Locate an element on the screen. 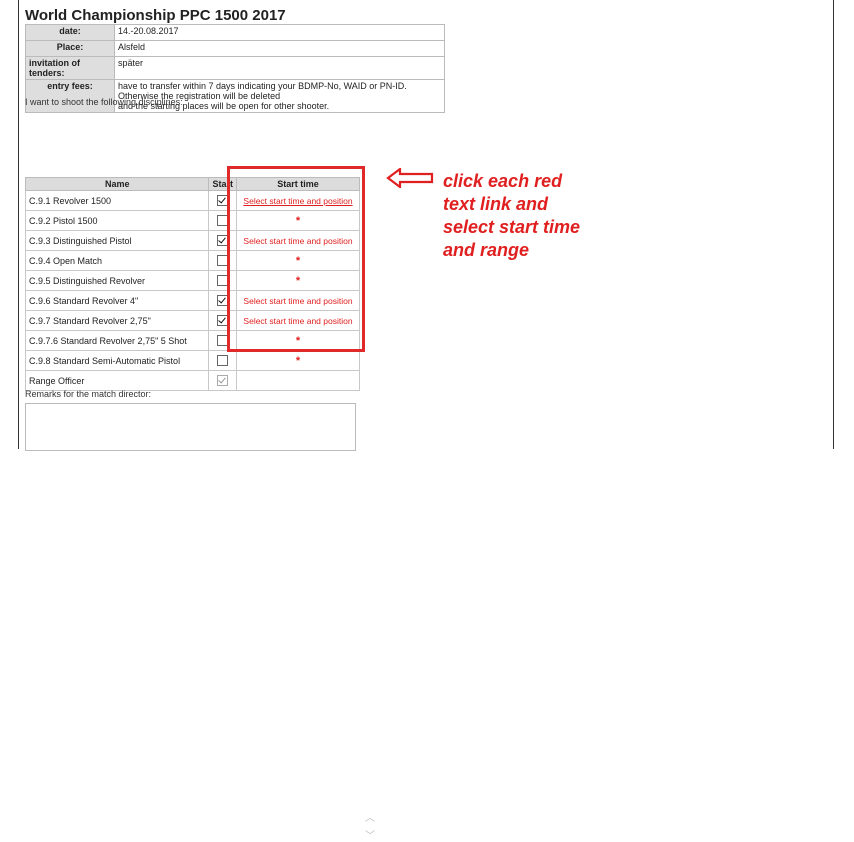 The height and width of the screenshot is (842, 854). annotation-line: text link and is located at coordinates (496, 204).